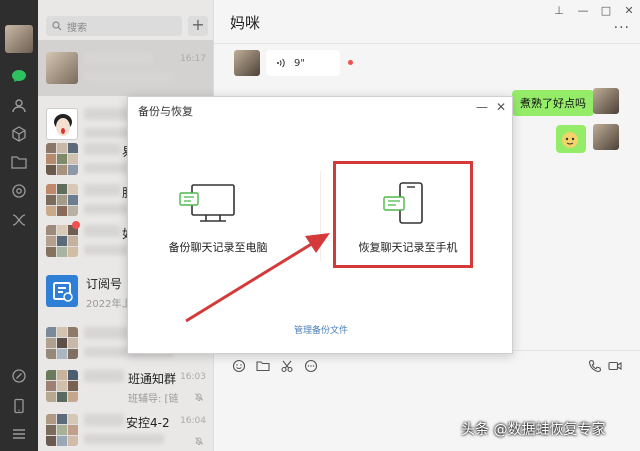 This screenshot has width=640, height=451. I want to click on sticker-icon, so click(570, 140).